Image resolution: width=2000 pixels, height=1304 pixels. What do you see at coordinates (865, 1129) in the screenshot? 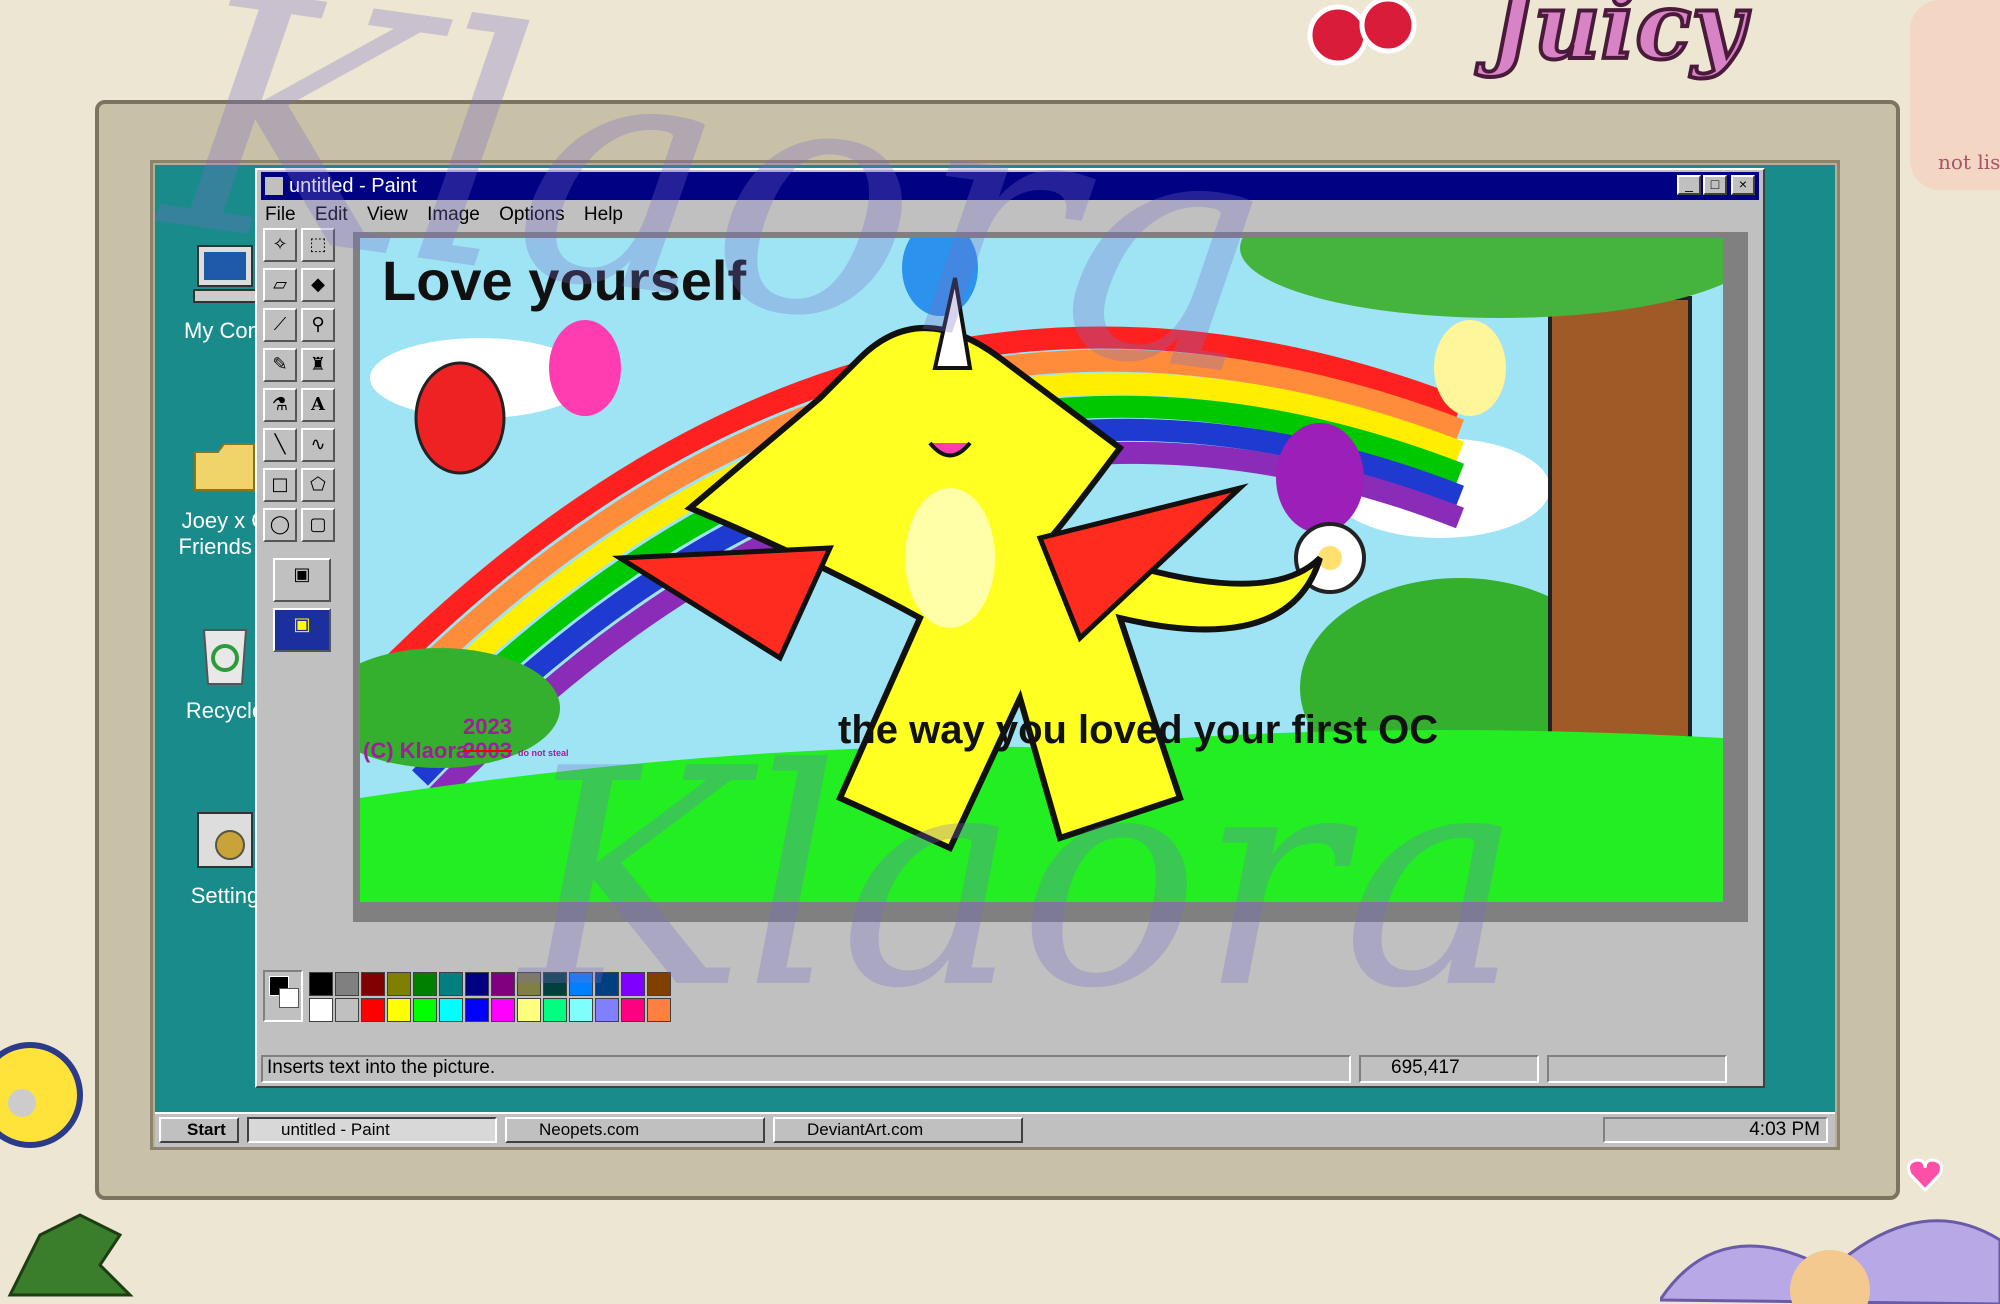
I see `taskbar-item-label: DeviantArt.com` at bounding box center [865, 1129].